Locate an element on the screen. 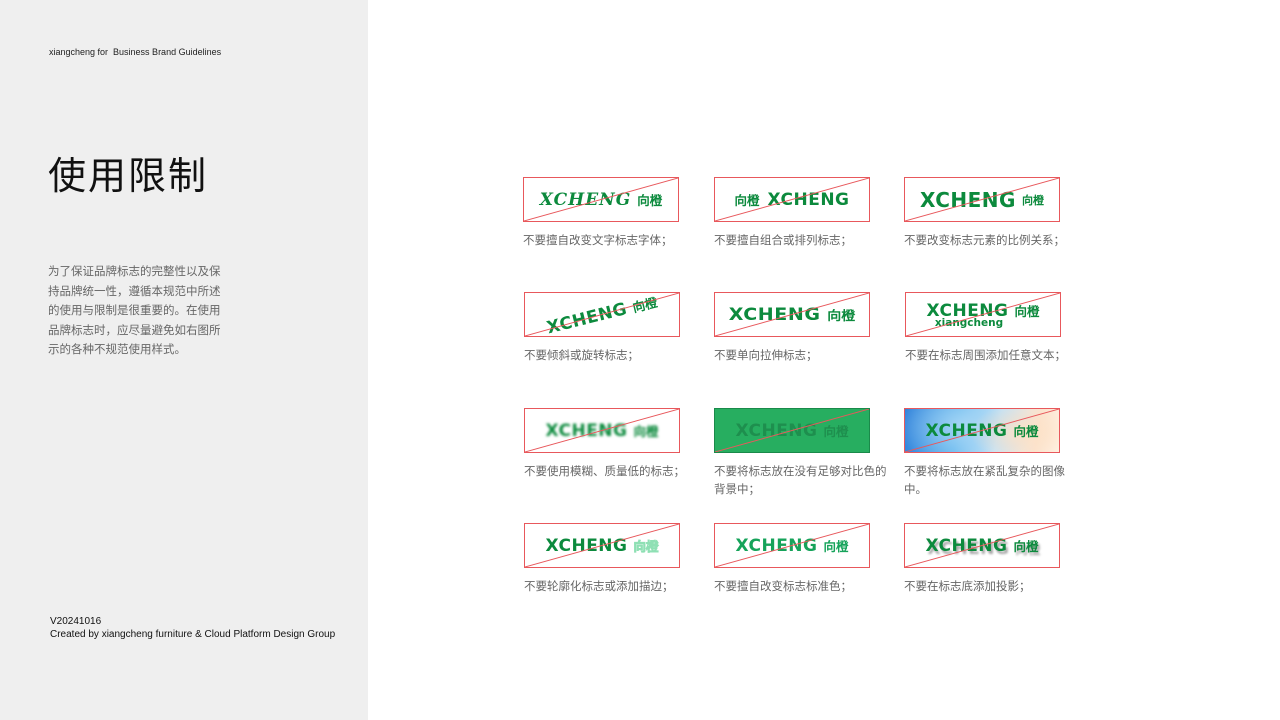 The image size is (1280, 720). example-card-busy-background: XCHENG 向橙 不要将标志放在紧乱复杂的图像中。 is located at coordinates (1004, 453).